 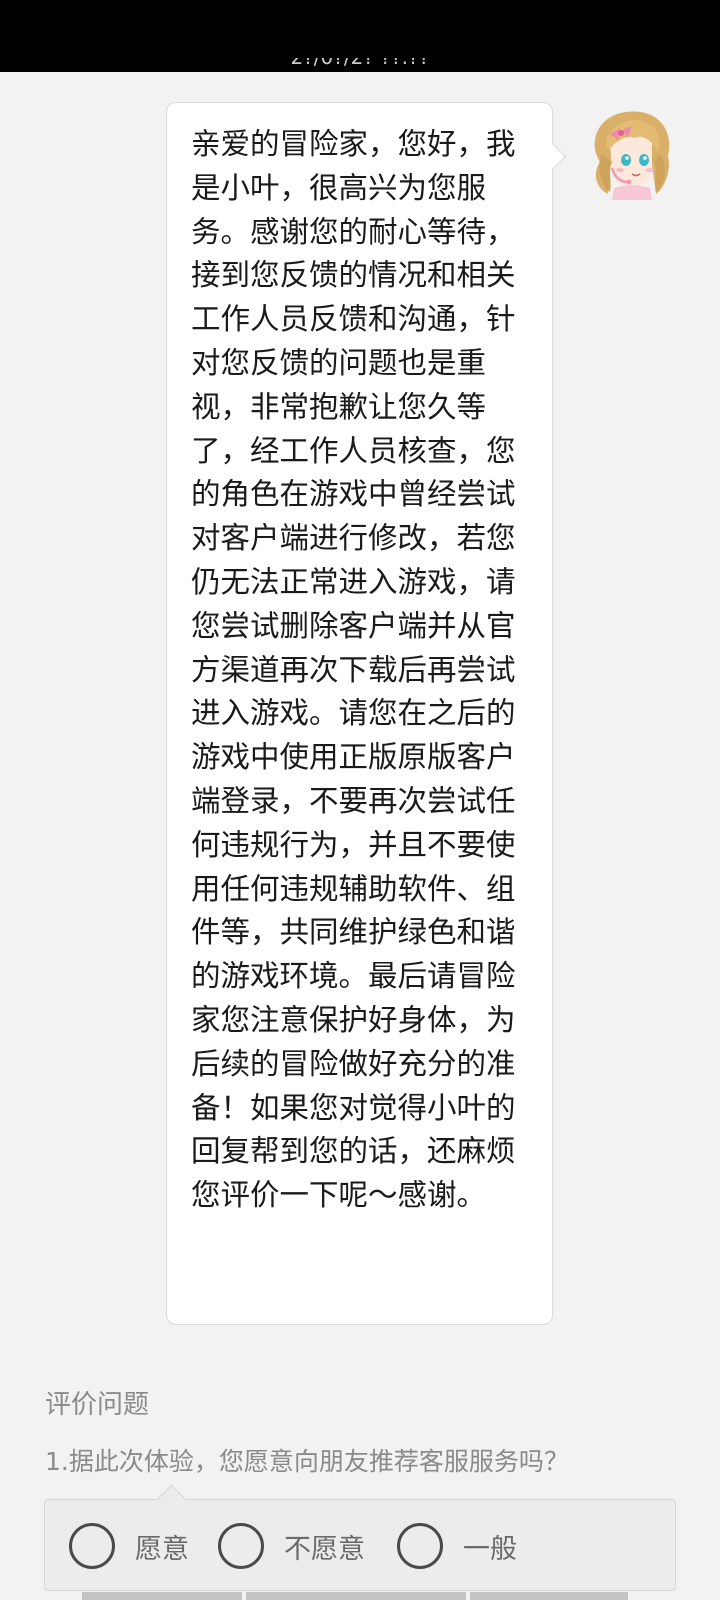 I want to click on anime-girl-avatar-icon, so click(x=630, y=152).